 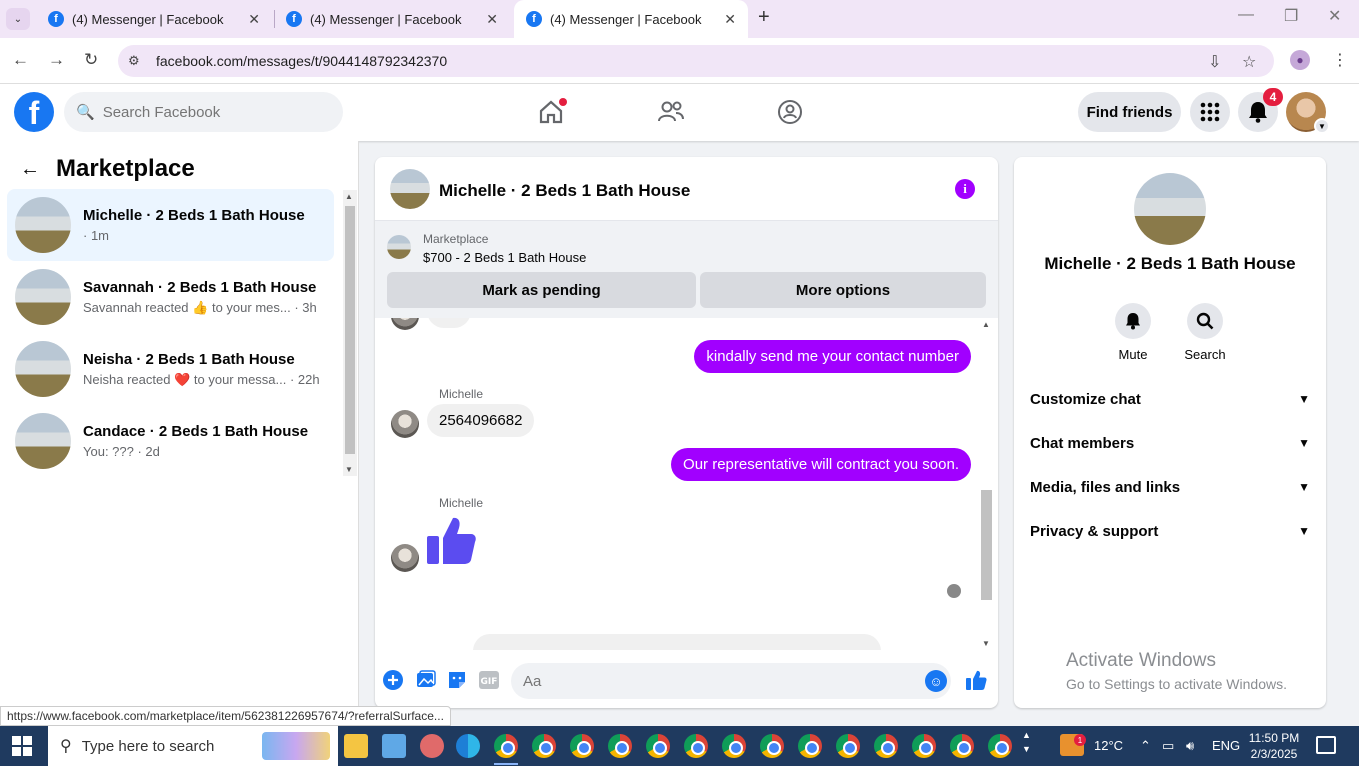 What do you see at coordinates (1249, 62) in the screenshot?
I see `bookmark-star-icon: ☆` at bounding box center [1249, 62].